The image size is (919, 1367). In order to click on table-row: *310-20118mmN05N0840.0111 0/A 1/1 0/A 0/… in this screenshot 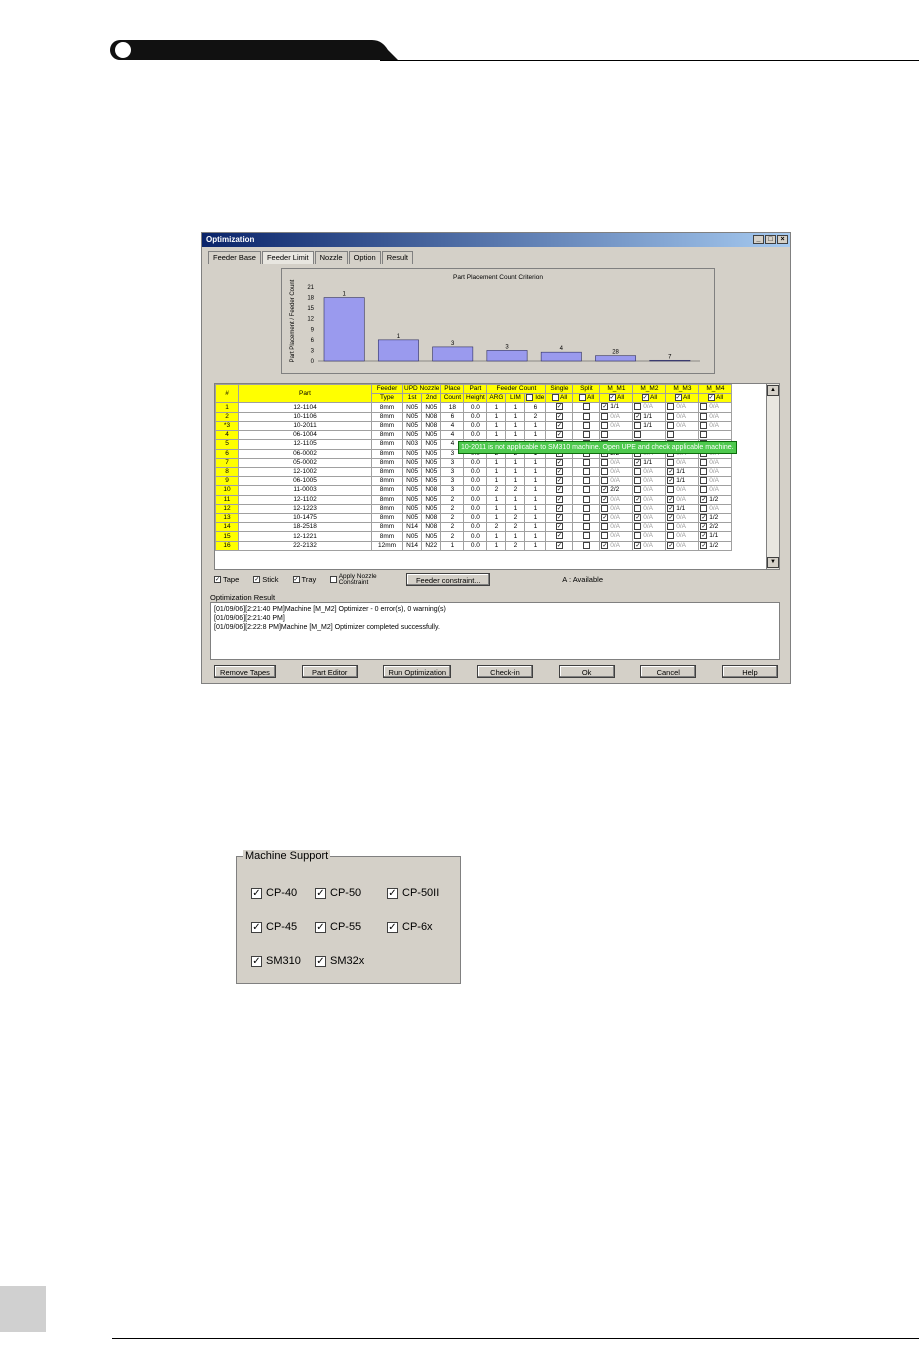, I will do `click(474, 426)`.